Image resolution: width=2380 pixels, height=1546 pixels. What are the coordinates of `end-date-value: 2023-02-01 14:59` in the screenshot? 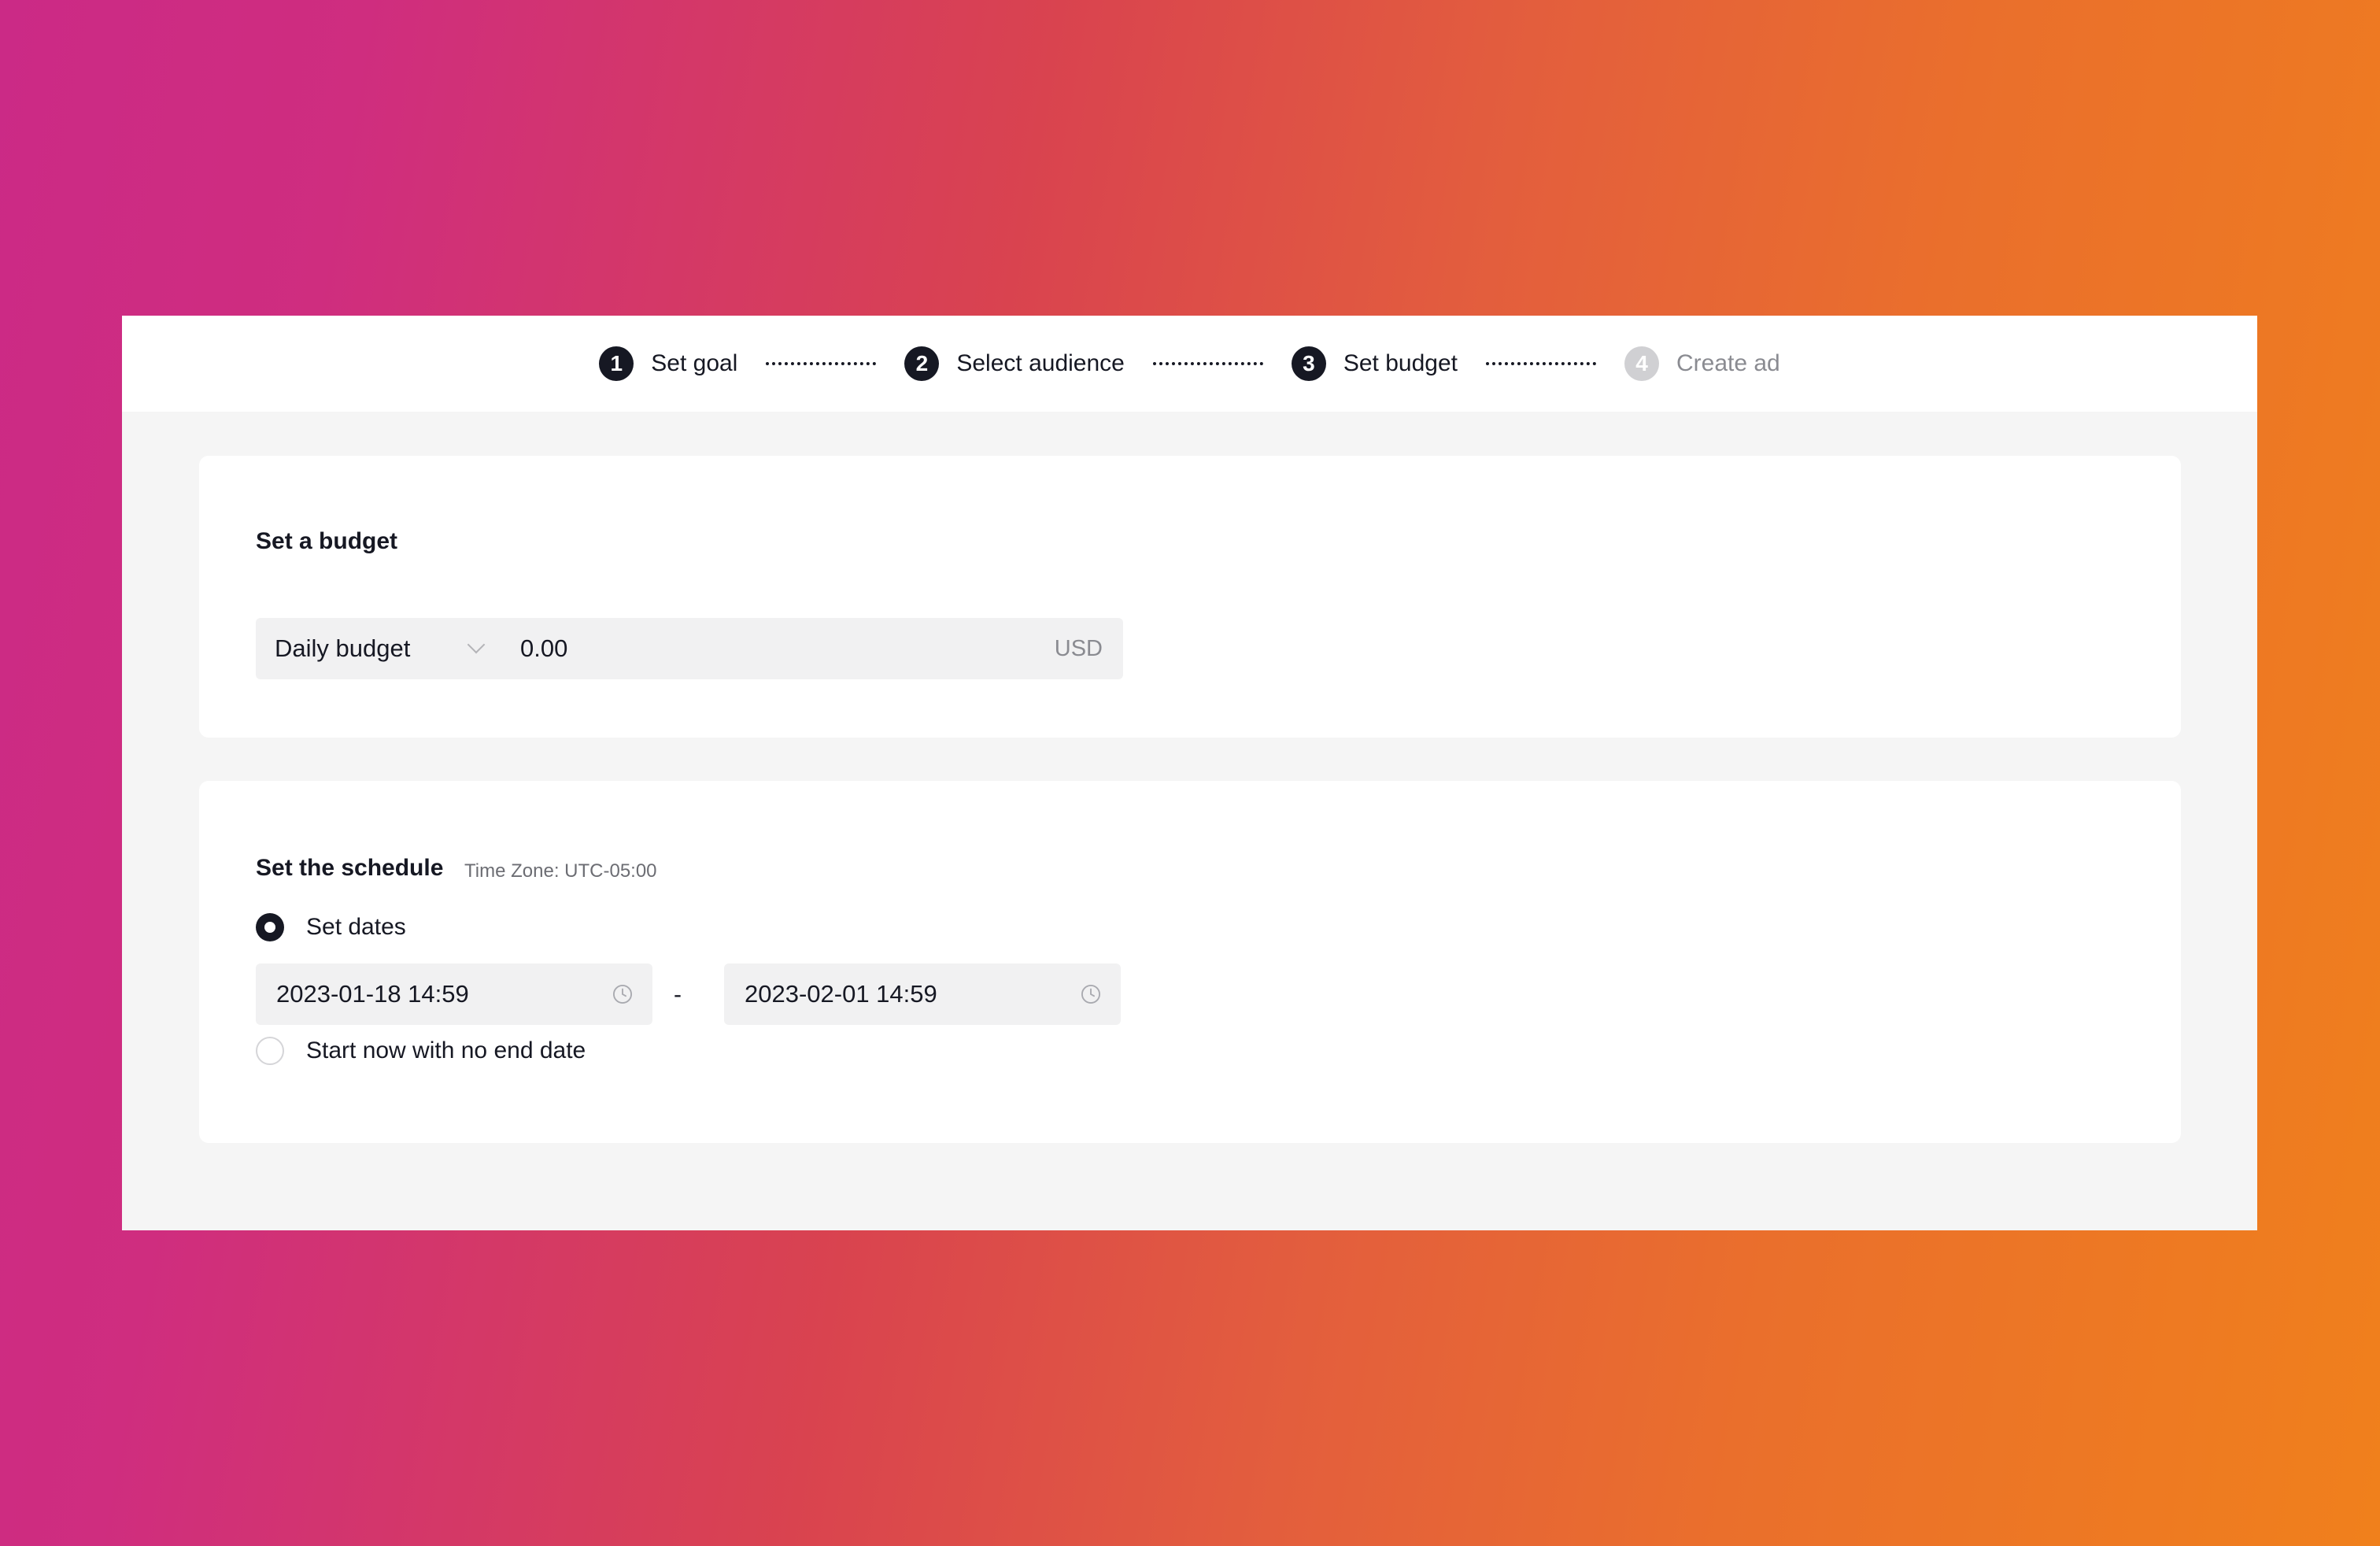 It's located at (841, 994).